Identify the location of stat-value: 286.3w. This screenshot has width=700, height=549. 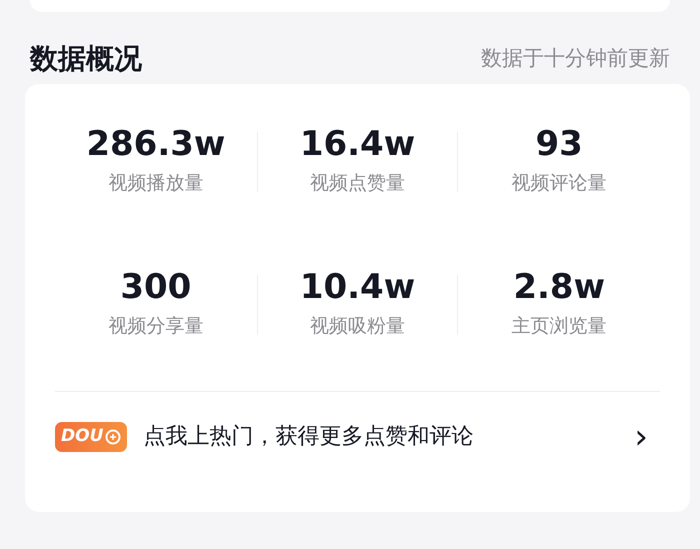
(155, 144).